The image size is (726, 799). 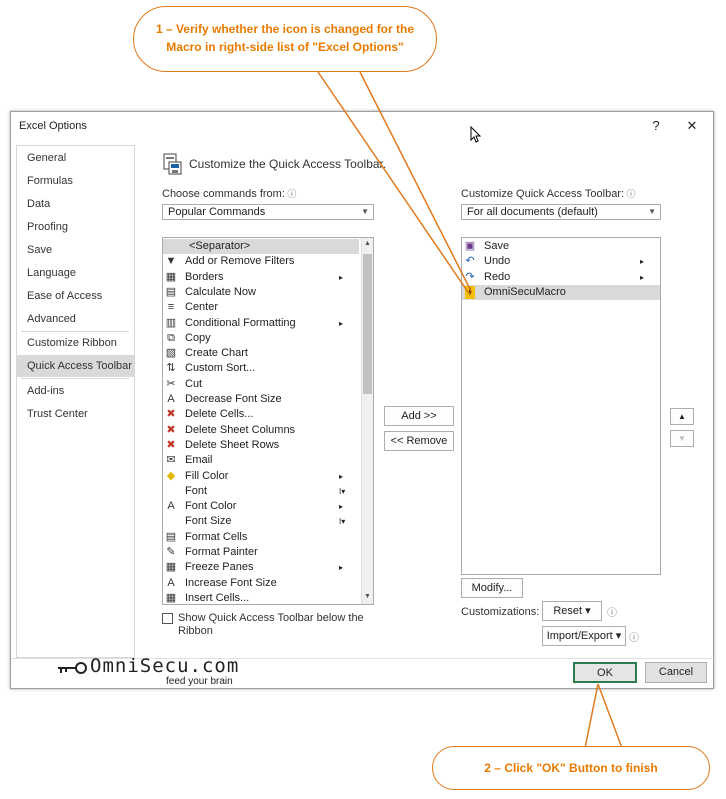 What do you see at coordinates (476, 134) in the screenshot?
I see `mouse-cursor-icon` at bounding box center [476, 134].